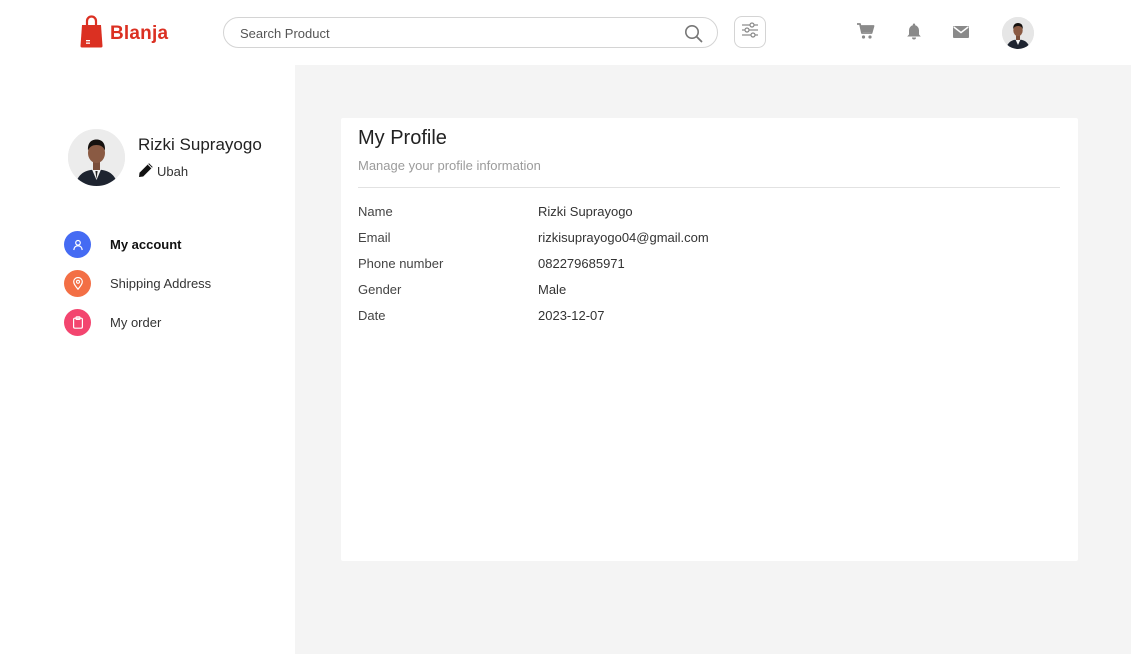 The height and width of the screenshot is (654, 1131). Describe the element at coordinates (449, 165) in the screenshot. I see `page-subtitle: Manage your profile information` at that location.